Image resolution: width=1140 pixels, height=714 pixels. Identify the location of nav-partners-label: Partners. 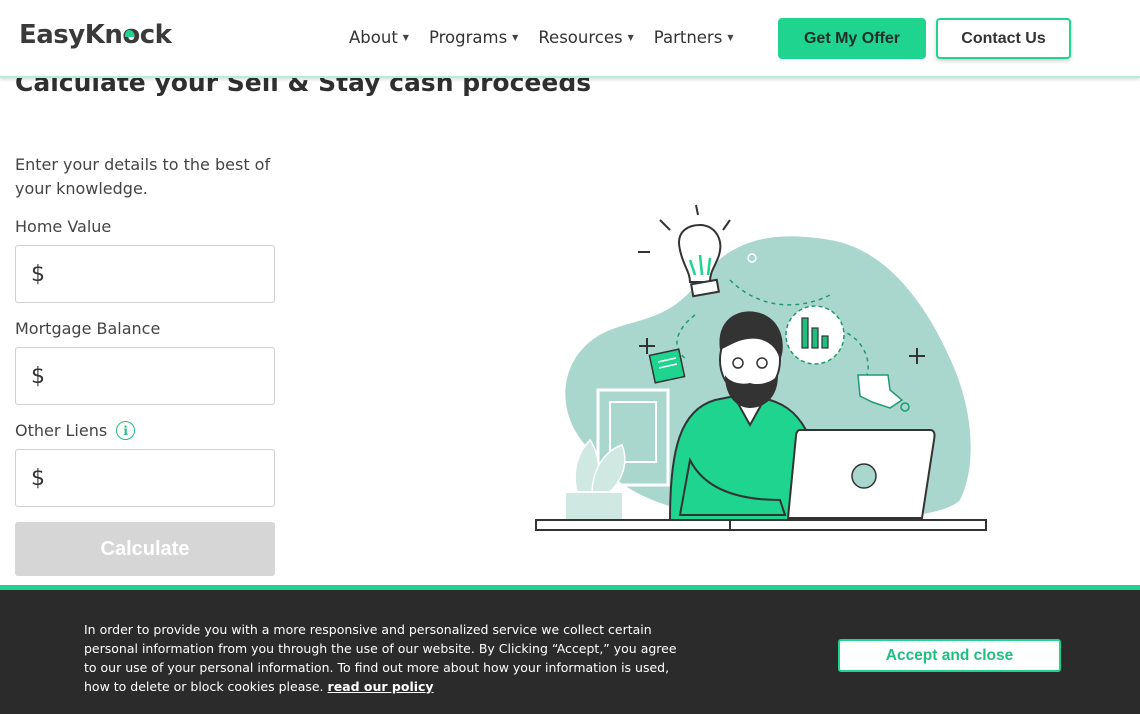
(688, 37).